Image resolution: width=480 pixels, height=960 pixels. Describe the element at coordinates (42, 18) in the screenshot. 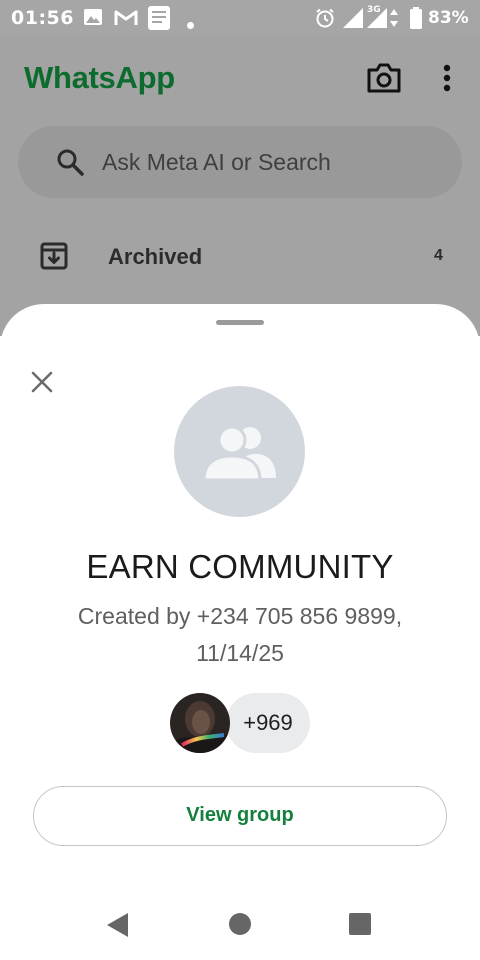

I see `status-time: 01:56` at that location.